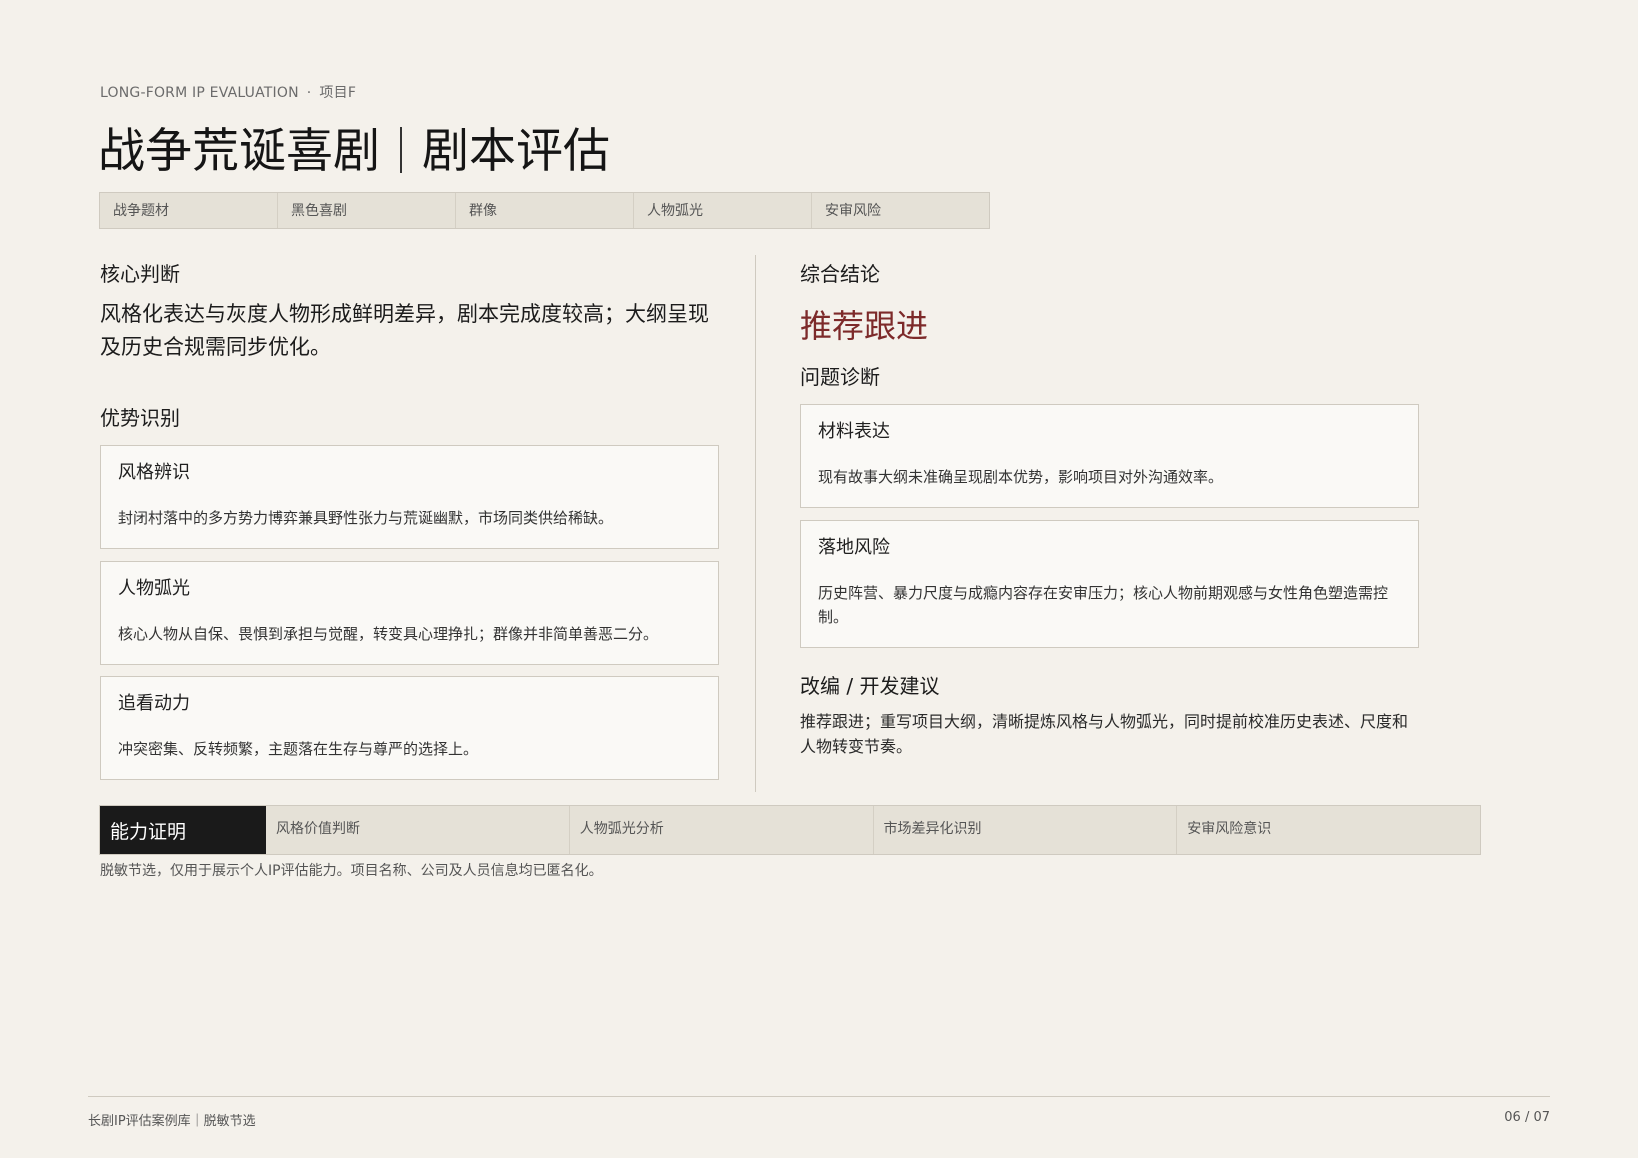 This screenshot has height=1158, width=1638. I want to click on proof-item: 风格价值判断, so click(418, 830).